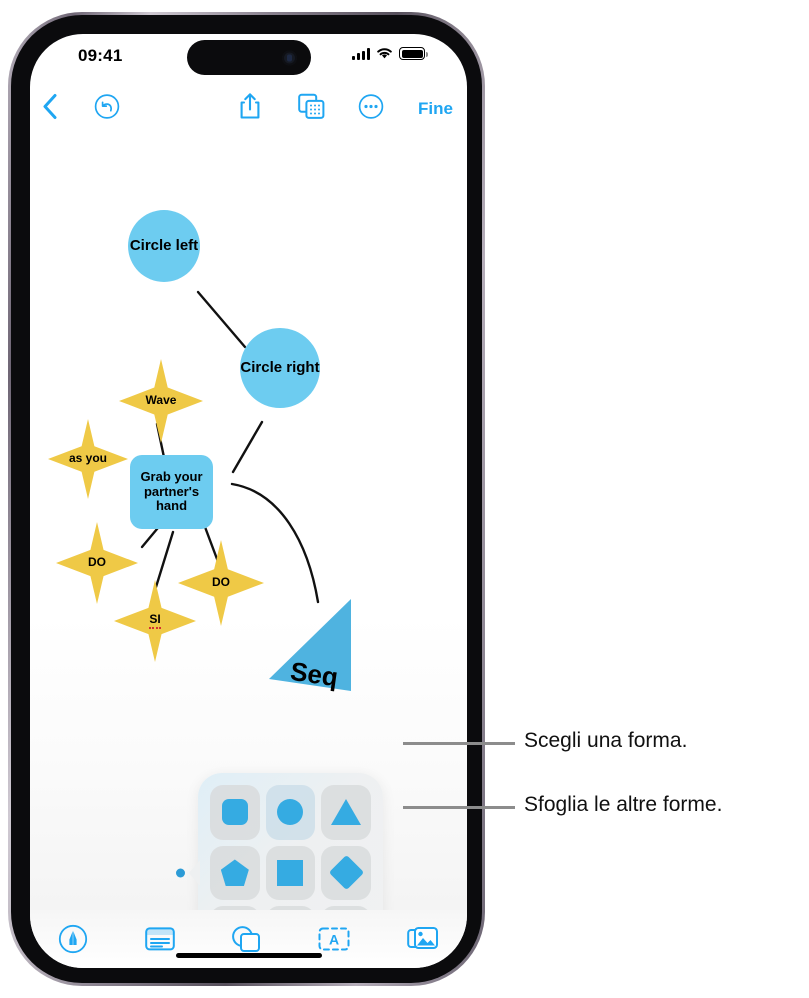 The width and height of the screenshot is (809, 998). I want to click on node-circle-left: Circle left, so click(164, 246).